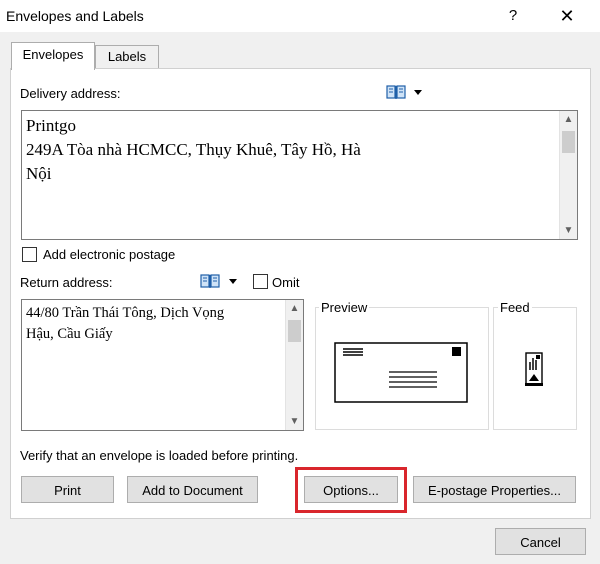 The height and width of the screenshot is (564, 600). Describe the element at coordinates (109, 254) in the screenshot. I see `add-electronic-postage-label: Add electronic postage` at that location.